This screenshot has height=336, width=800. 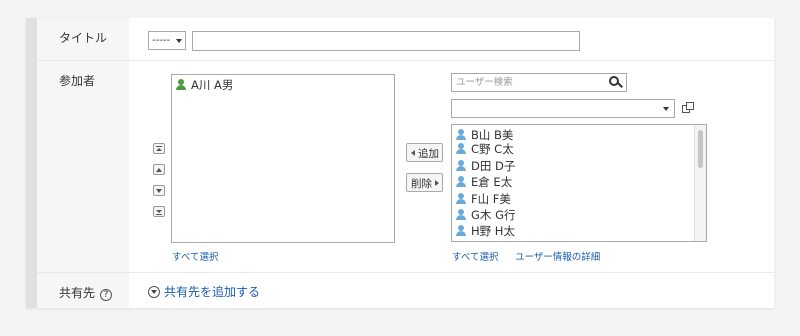 I want to click on circle-chevron-down-icon, so click(x=154, y=292).